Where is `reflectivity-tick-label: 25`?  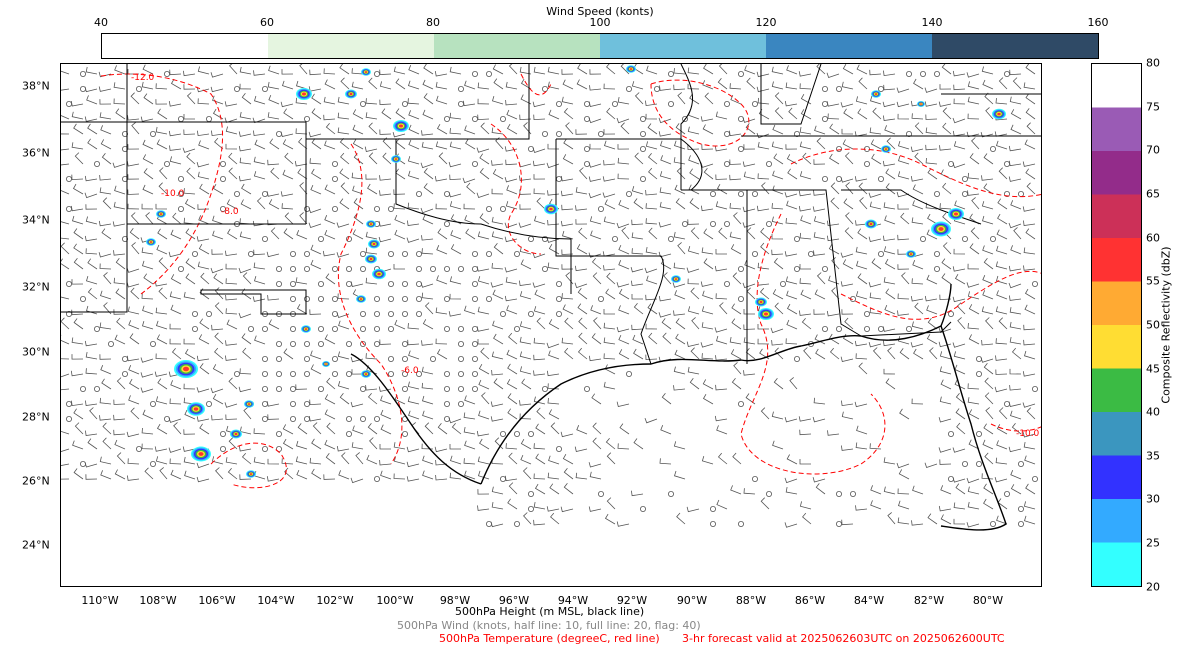 reflectivity-tick-label: 25 is located at coordinates (1153, 543).